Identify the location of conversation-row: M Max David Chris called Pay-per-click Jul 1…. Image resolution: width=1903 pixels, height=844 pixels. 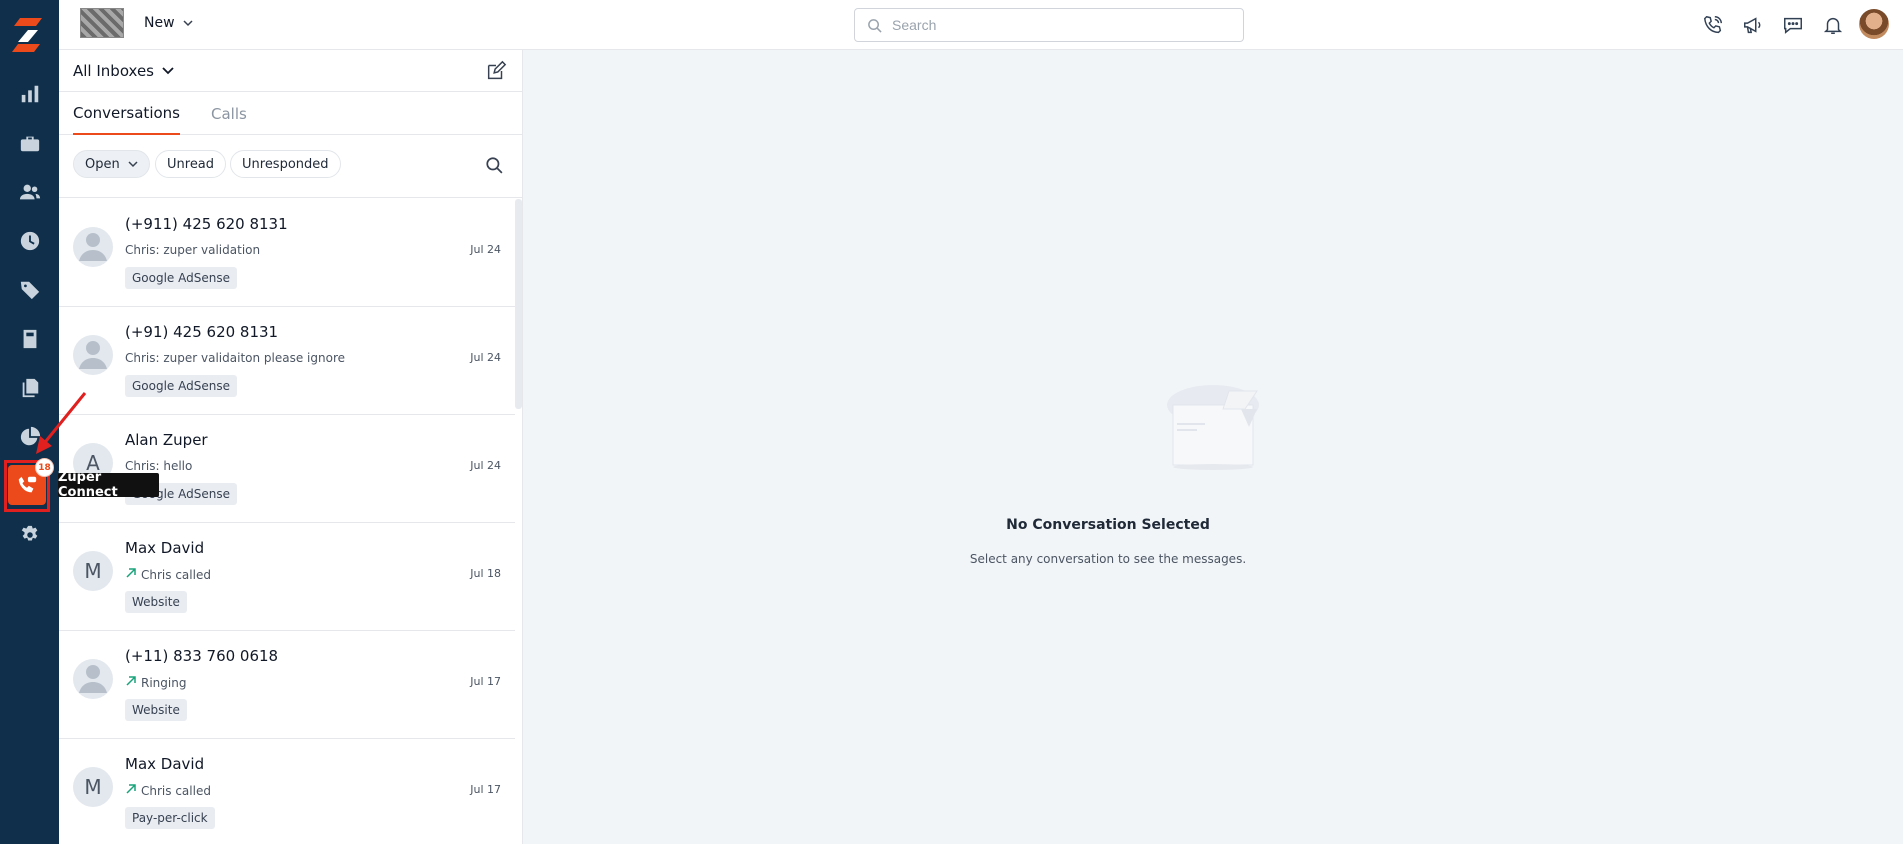
(287, 791).